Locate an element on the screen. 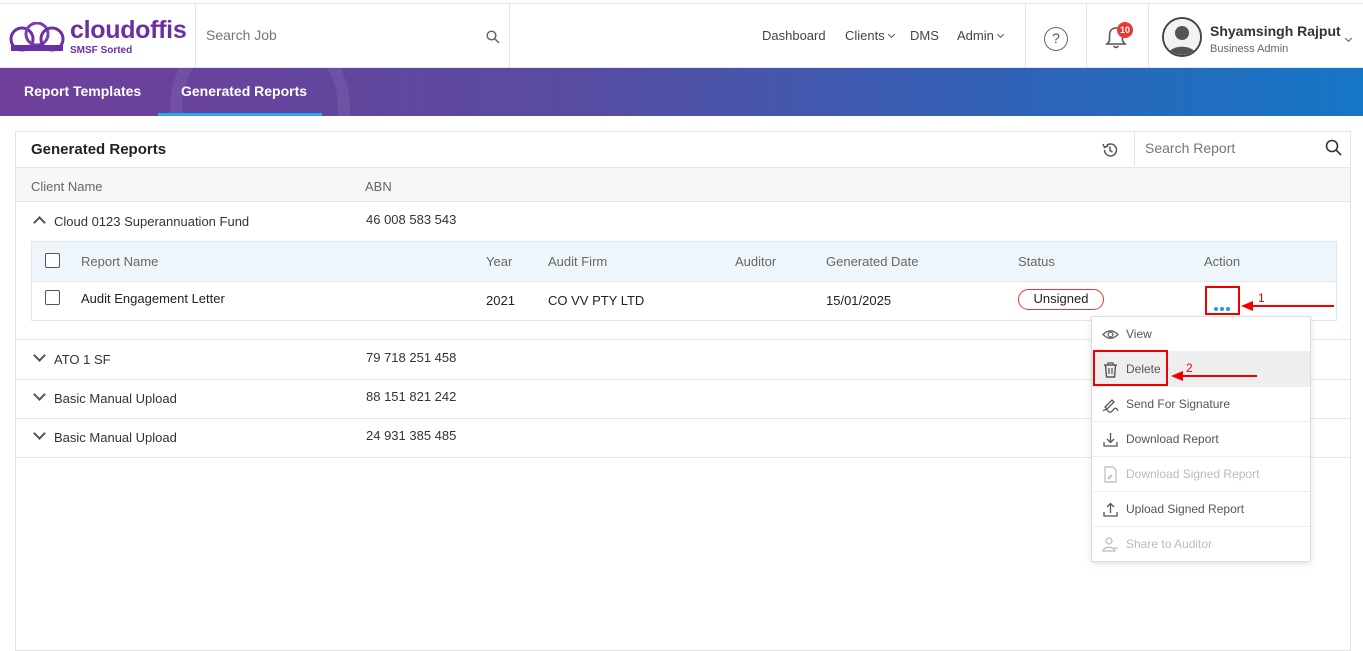  cloudoffis-logo: cloudoffis SMSF Sorted is located at coordinates (98, 38).